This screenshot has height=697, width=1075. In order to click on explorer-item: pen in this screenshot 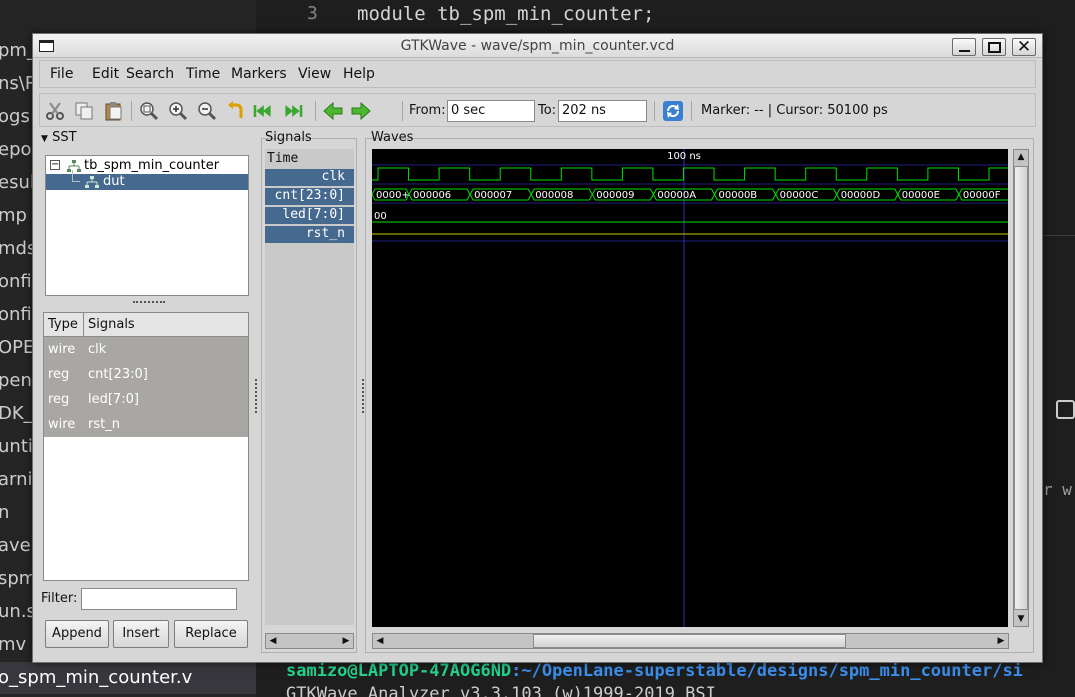, I will do `click(16, 380)`.